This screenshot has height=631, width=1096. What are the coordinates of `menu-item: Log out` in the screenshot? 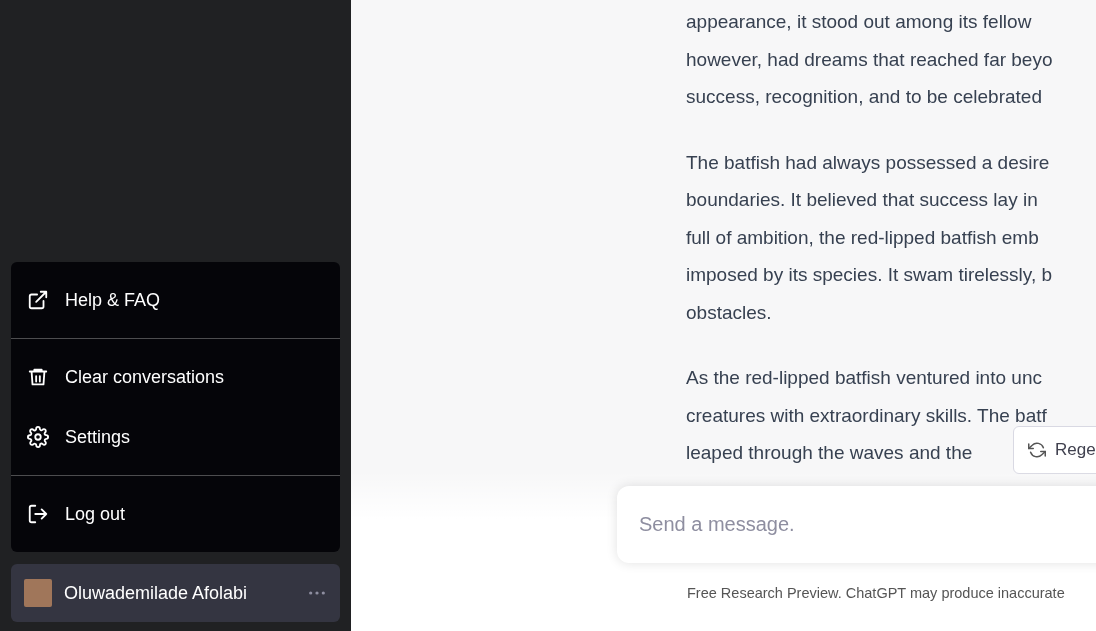 It's located at (175, 514).